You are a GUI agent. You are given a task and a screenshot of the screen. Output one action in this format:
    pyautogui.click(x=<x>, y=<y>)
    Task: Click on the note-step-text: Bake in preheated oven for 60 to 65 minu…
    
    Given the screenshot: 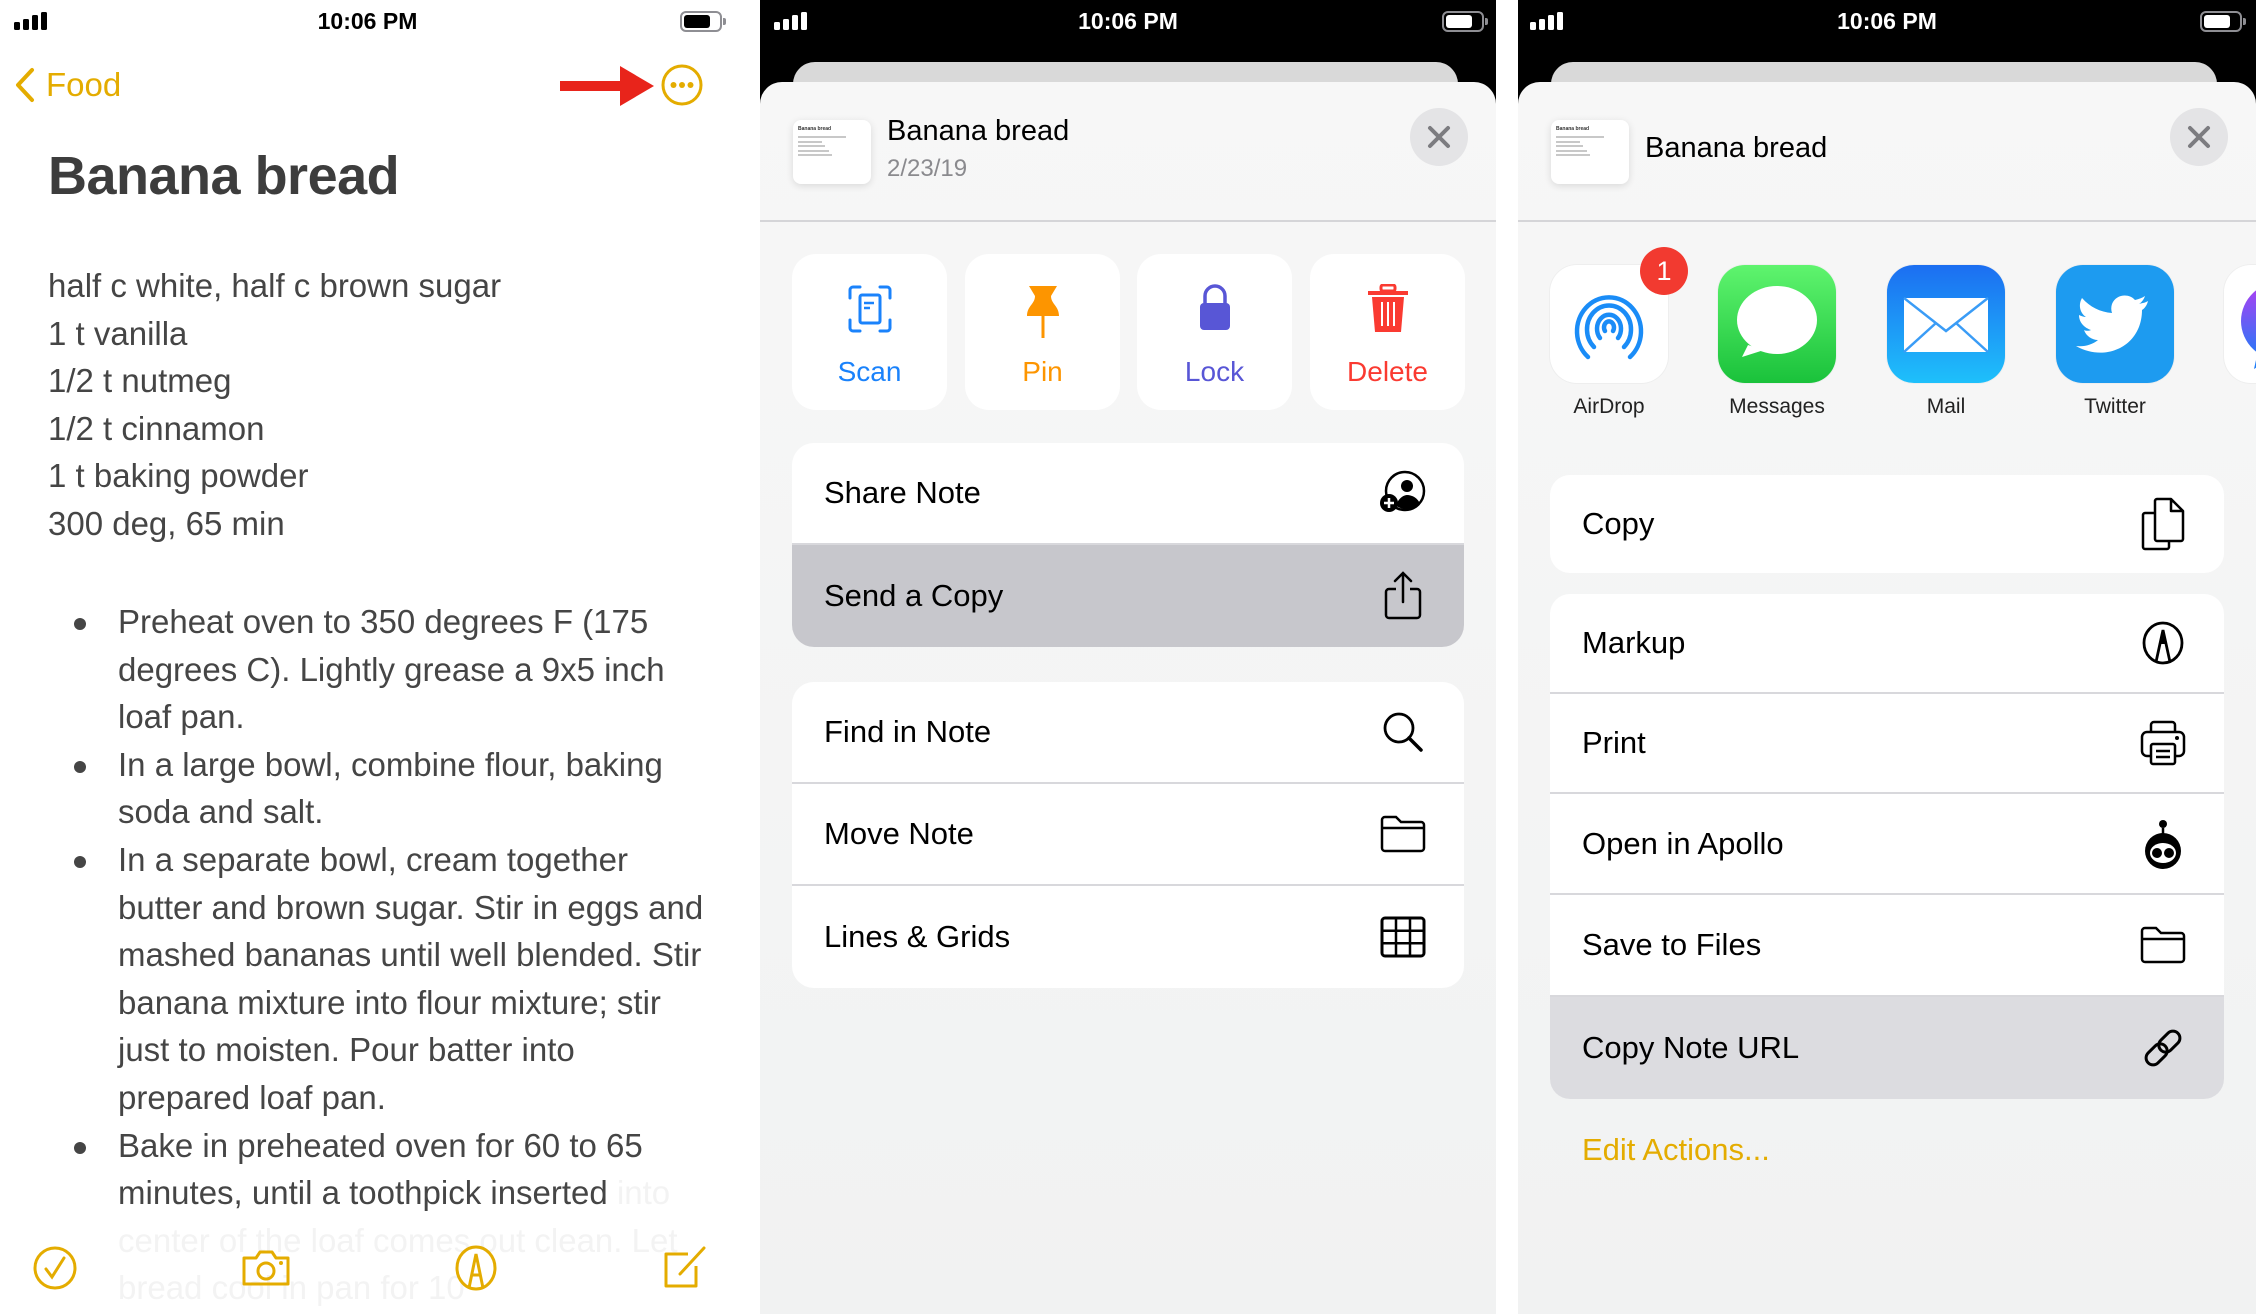 What is the action you would take?
    pyautogui.click(x=380, y=1169)
    